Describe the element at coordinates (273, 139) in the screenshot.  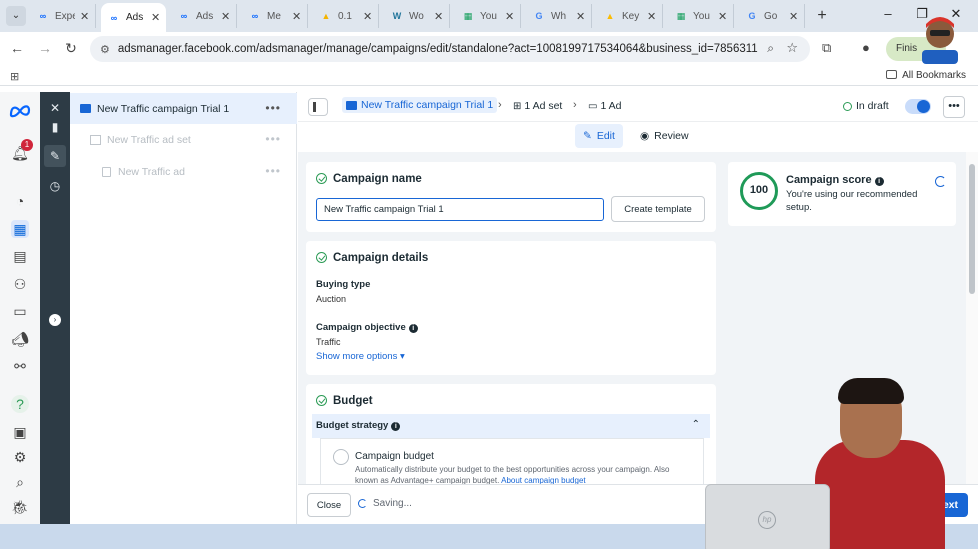
I see `ad-set-more-icon: •••` at that location.